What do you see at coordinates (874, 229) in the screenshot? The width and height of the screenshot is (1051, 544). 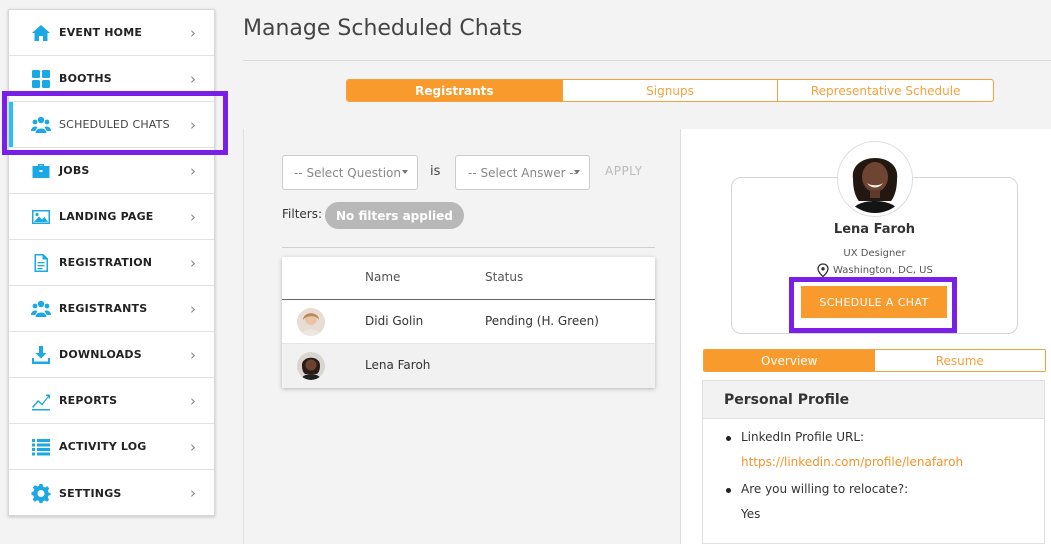 I see `profile-name: Lena Faroh` at bounding box center [874, 229].